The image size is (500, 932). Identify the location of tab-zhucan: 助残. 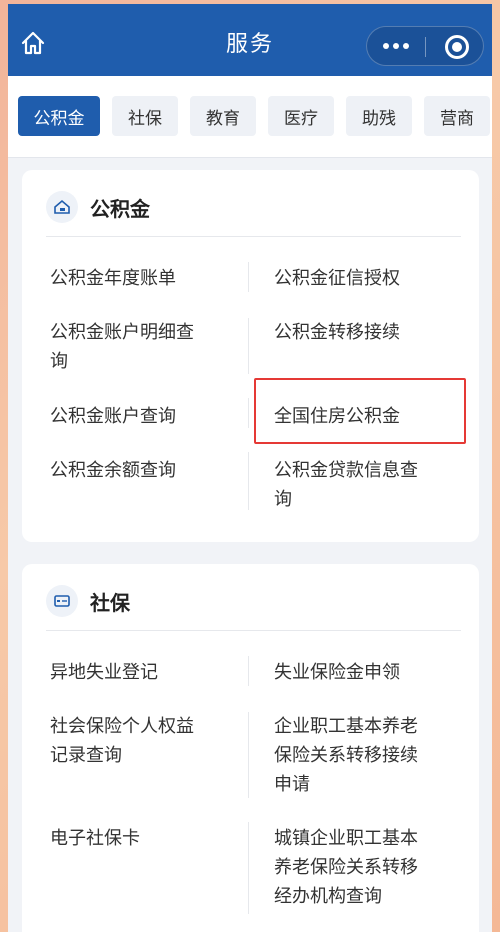
(379, 116).